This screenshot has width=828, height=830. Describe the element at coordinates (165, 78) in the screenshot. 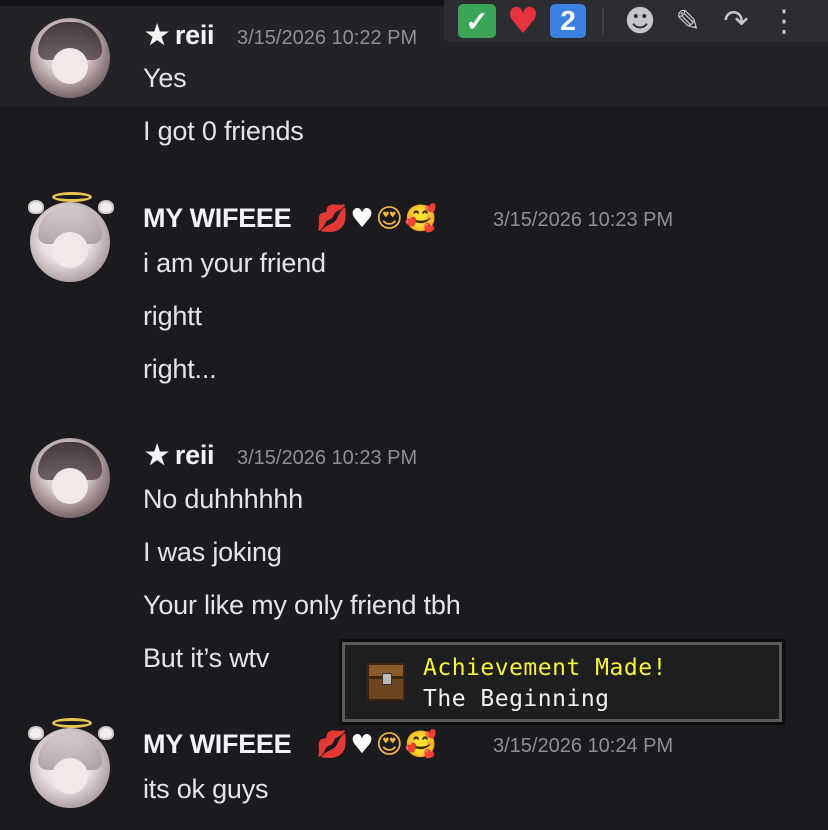

I see `message-text: Yes` at that location.